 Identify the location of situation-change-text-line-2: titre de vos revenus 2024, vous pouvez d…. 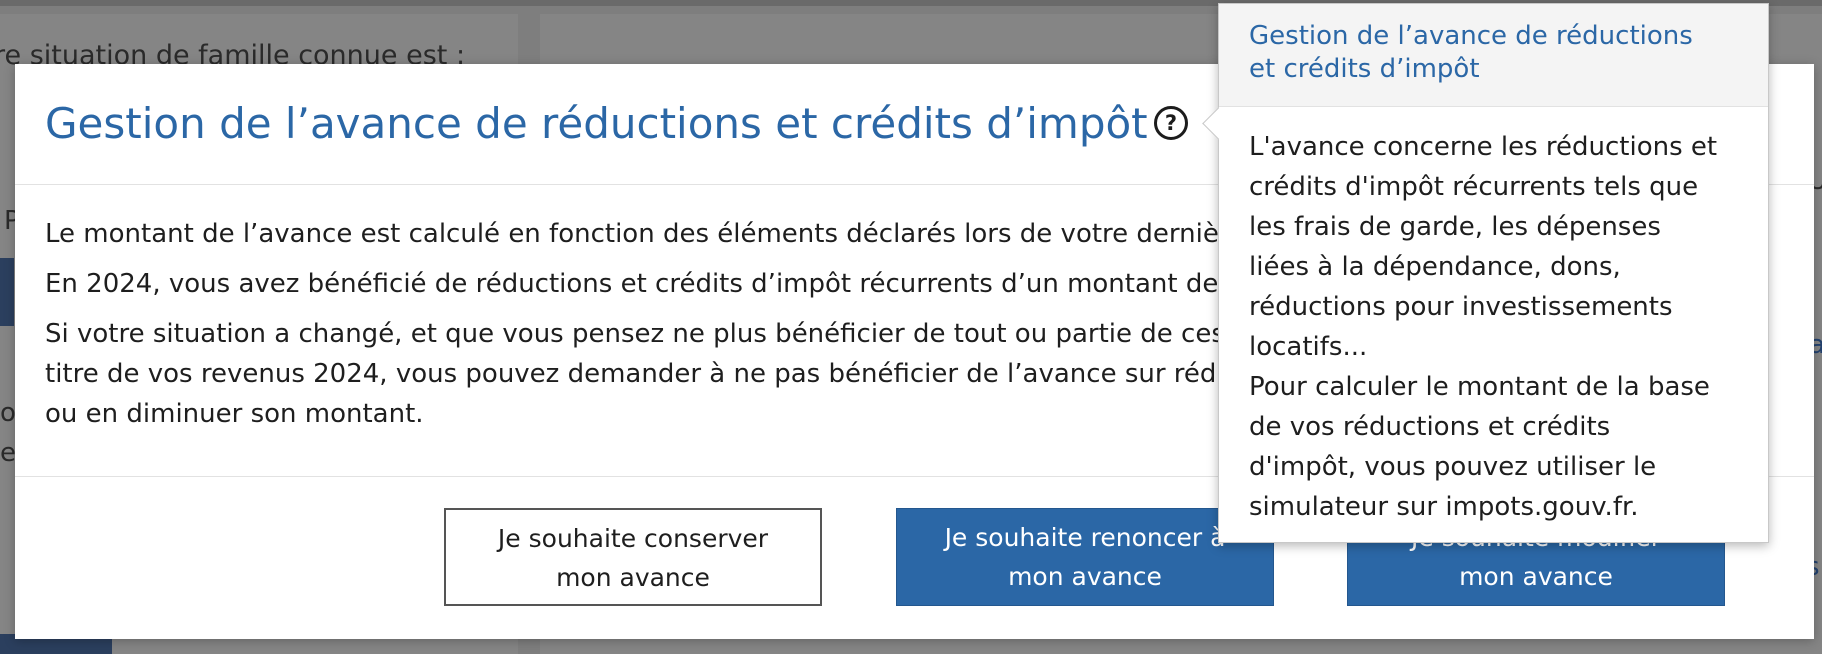
(635, 374).